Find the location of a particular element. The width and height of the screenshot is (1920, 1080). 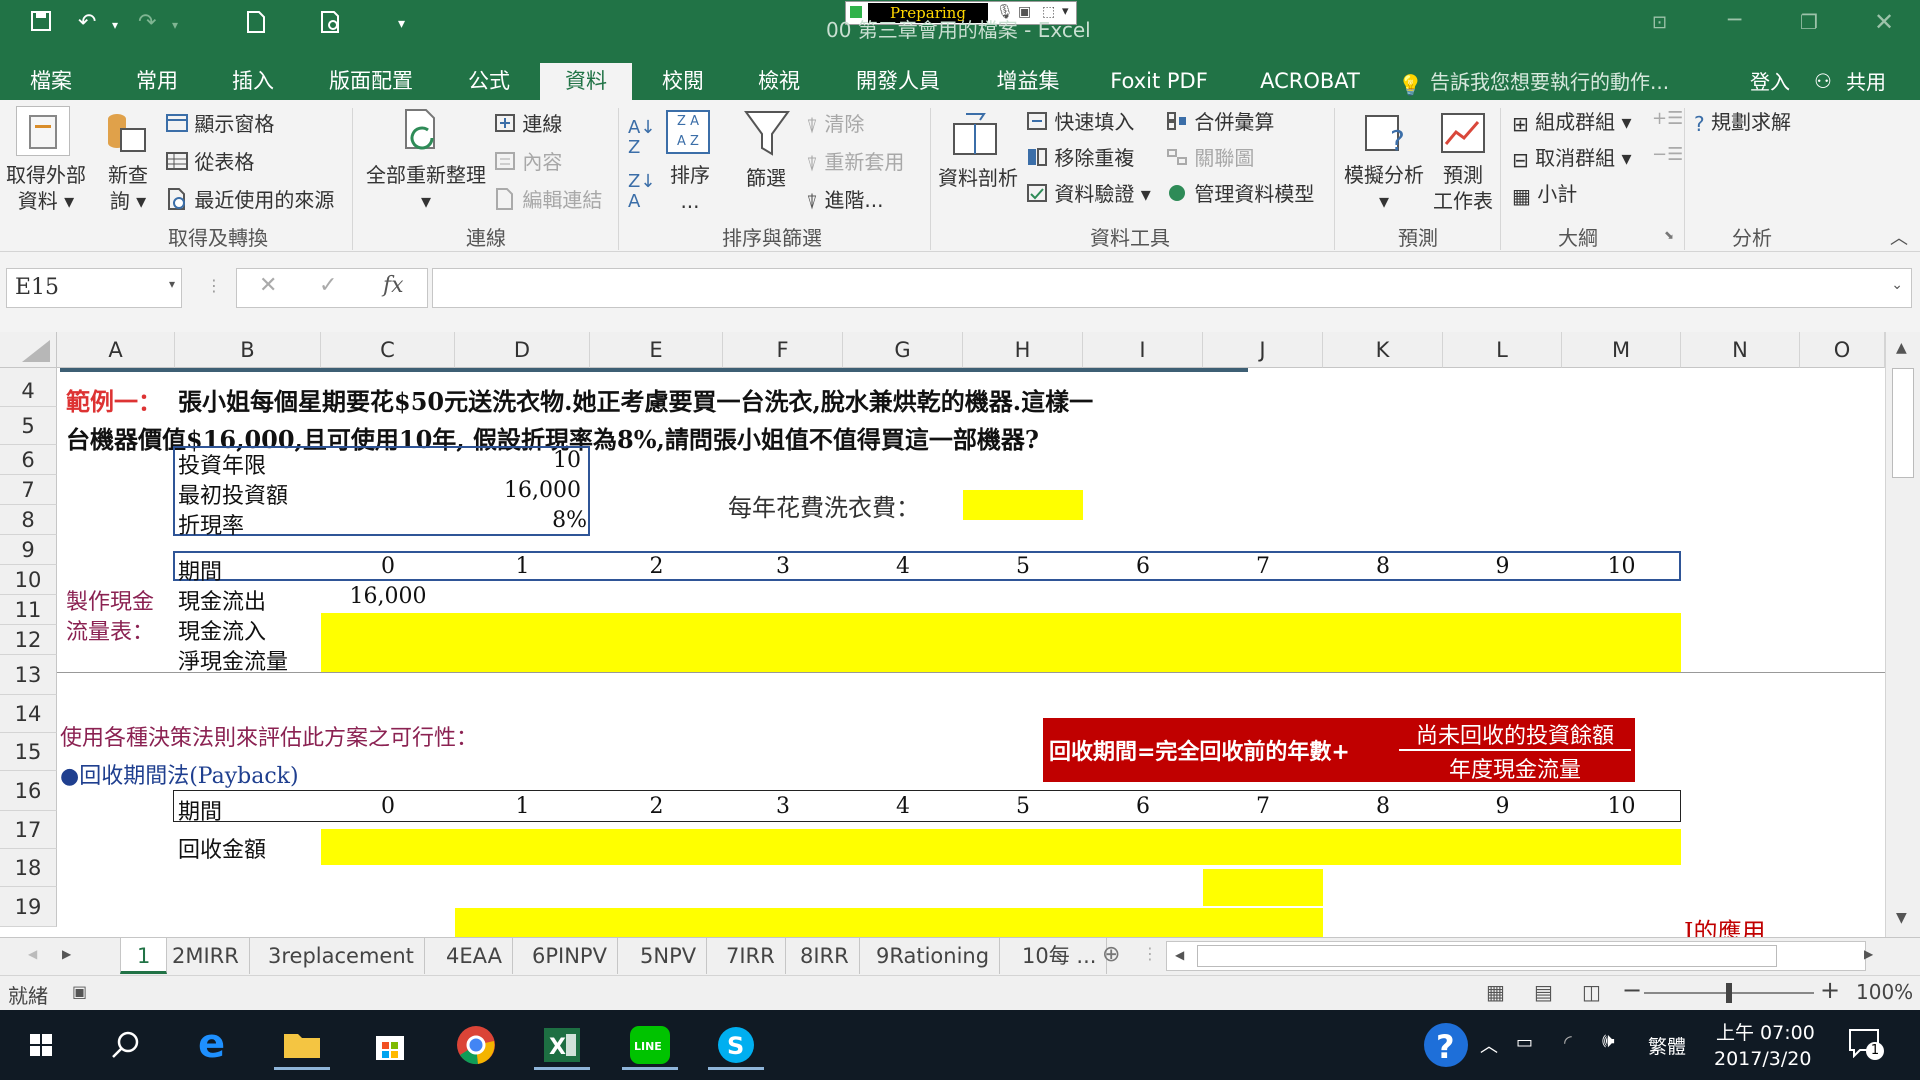

column-header-d: D is located at coordinates (522, 350).